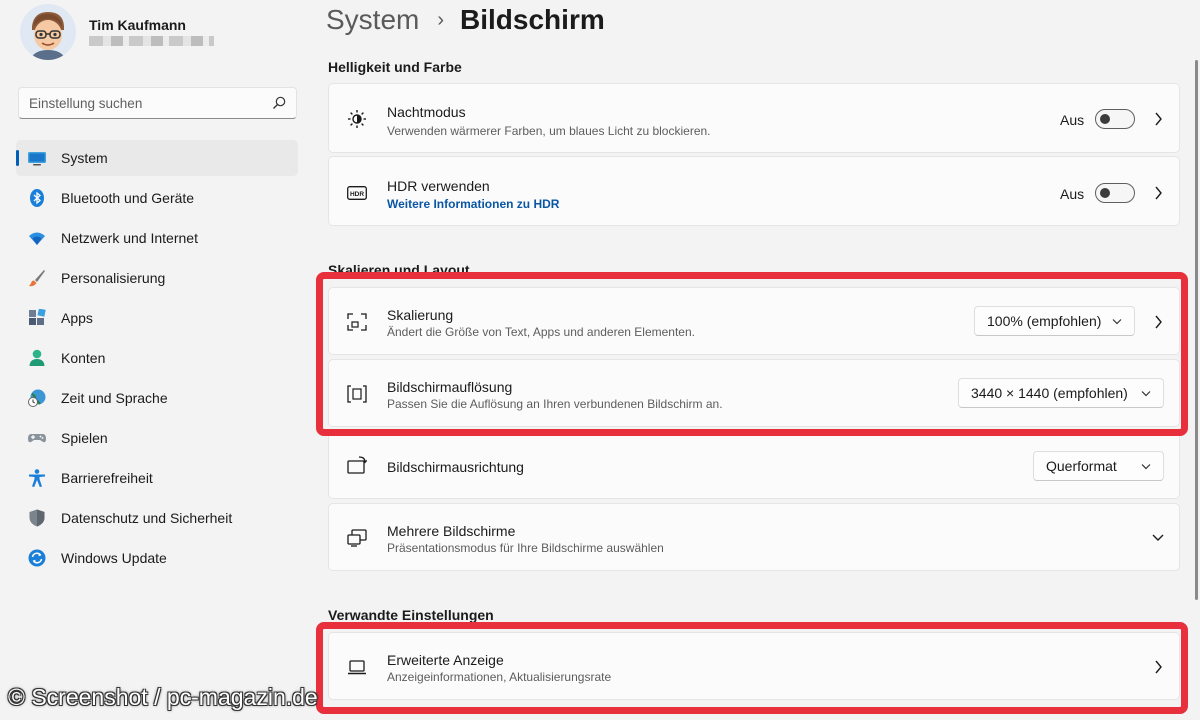 The width and height of the screenshot is (1200, 720). I want to click on section-title-brightness: Helligkeit und Farbe, so click(395, 67).